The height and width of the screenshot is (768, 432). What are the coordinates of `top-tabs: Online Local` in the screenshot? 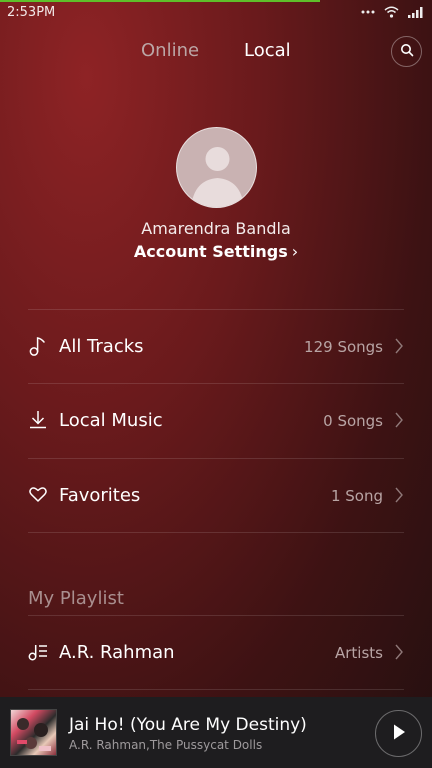 It's located at (216, 52).